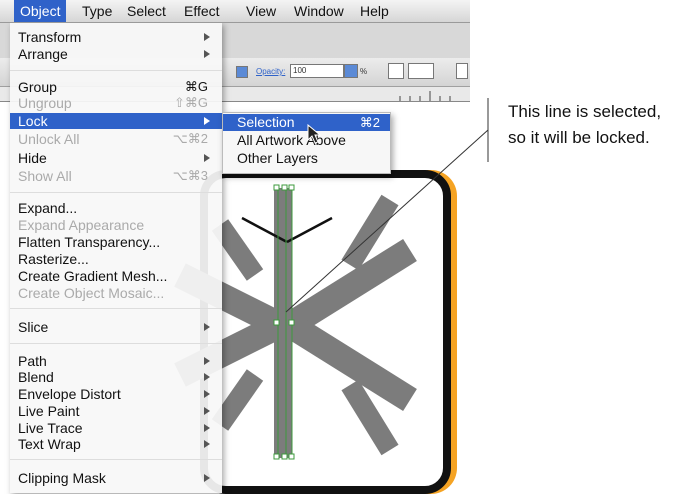 The height and width of the screenshot is (494, 674). Describe the element at coordinates (116, 176) in the screenshot. I see `menu-item-show-all: Show All ⌥⌘3` at that location.